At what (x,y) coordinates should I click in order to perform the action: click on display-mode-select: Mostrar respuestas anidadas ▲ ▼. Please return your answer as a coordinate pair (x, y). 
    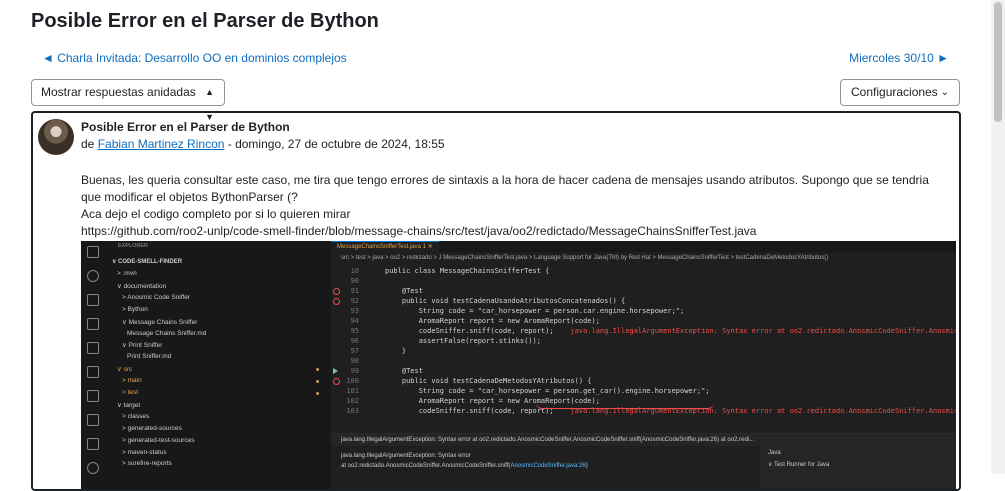
    Looking at the image, I should click on (128, 100).